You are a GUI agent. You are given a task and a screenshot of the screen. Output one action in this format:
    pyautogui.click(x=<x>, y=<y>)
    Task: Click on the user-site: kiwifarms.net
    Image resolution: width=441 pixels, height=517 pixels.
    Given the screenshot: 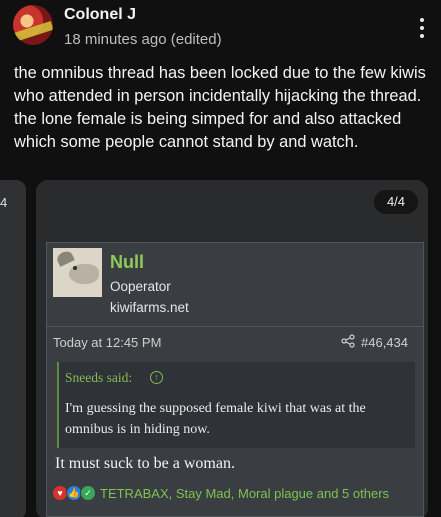 What is the action you would take?
    pyautogui.click(x=149, y=307)
    